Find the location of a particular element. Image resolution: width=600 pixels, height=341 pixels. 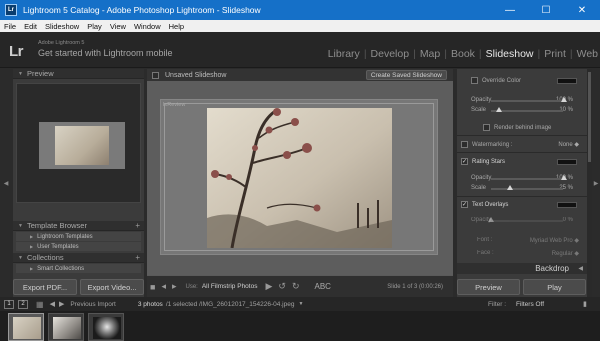

collapse-triangle-icon: ◀ is located at coordinates (580, 269).